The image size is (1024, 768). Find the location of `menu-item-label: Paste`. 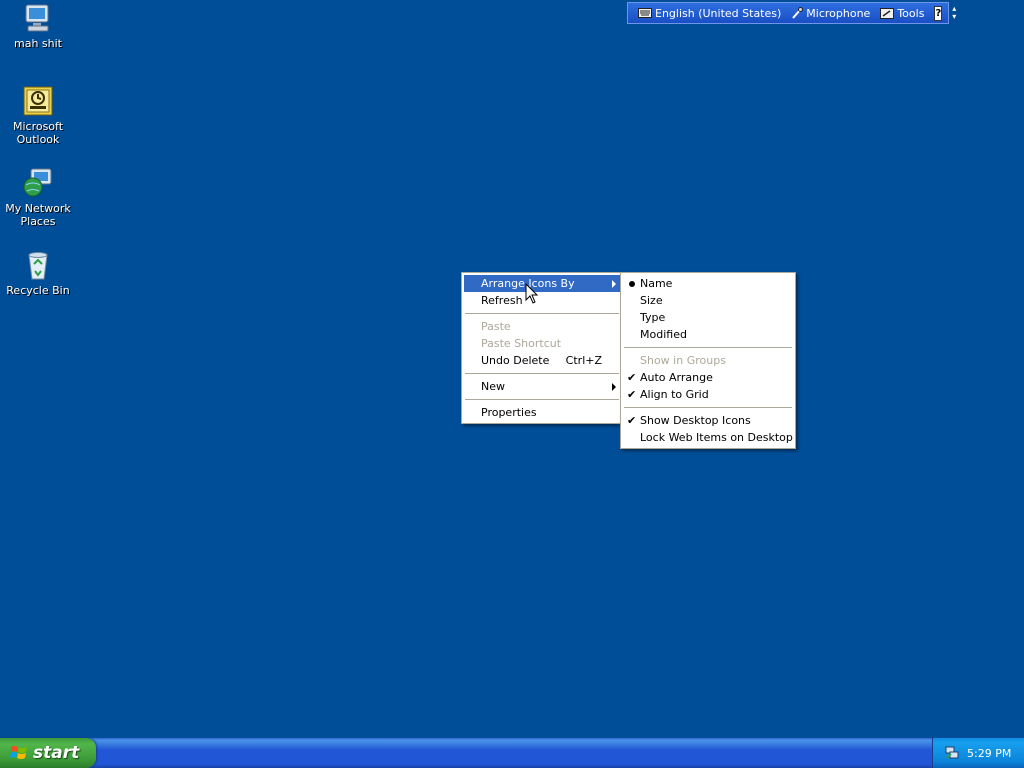

menu-item-label: Paste is located at coordinates (496, 326).